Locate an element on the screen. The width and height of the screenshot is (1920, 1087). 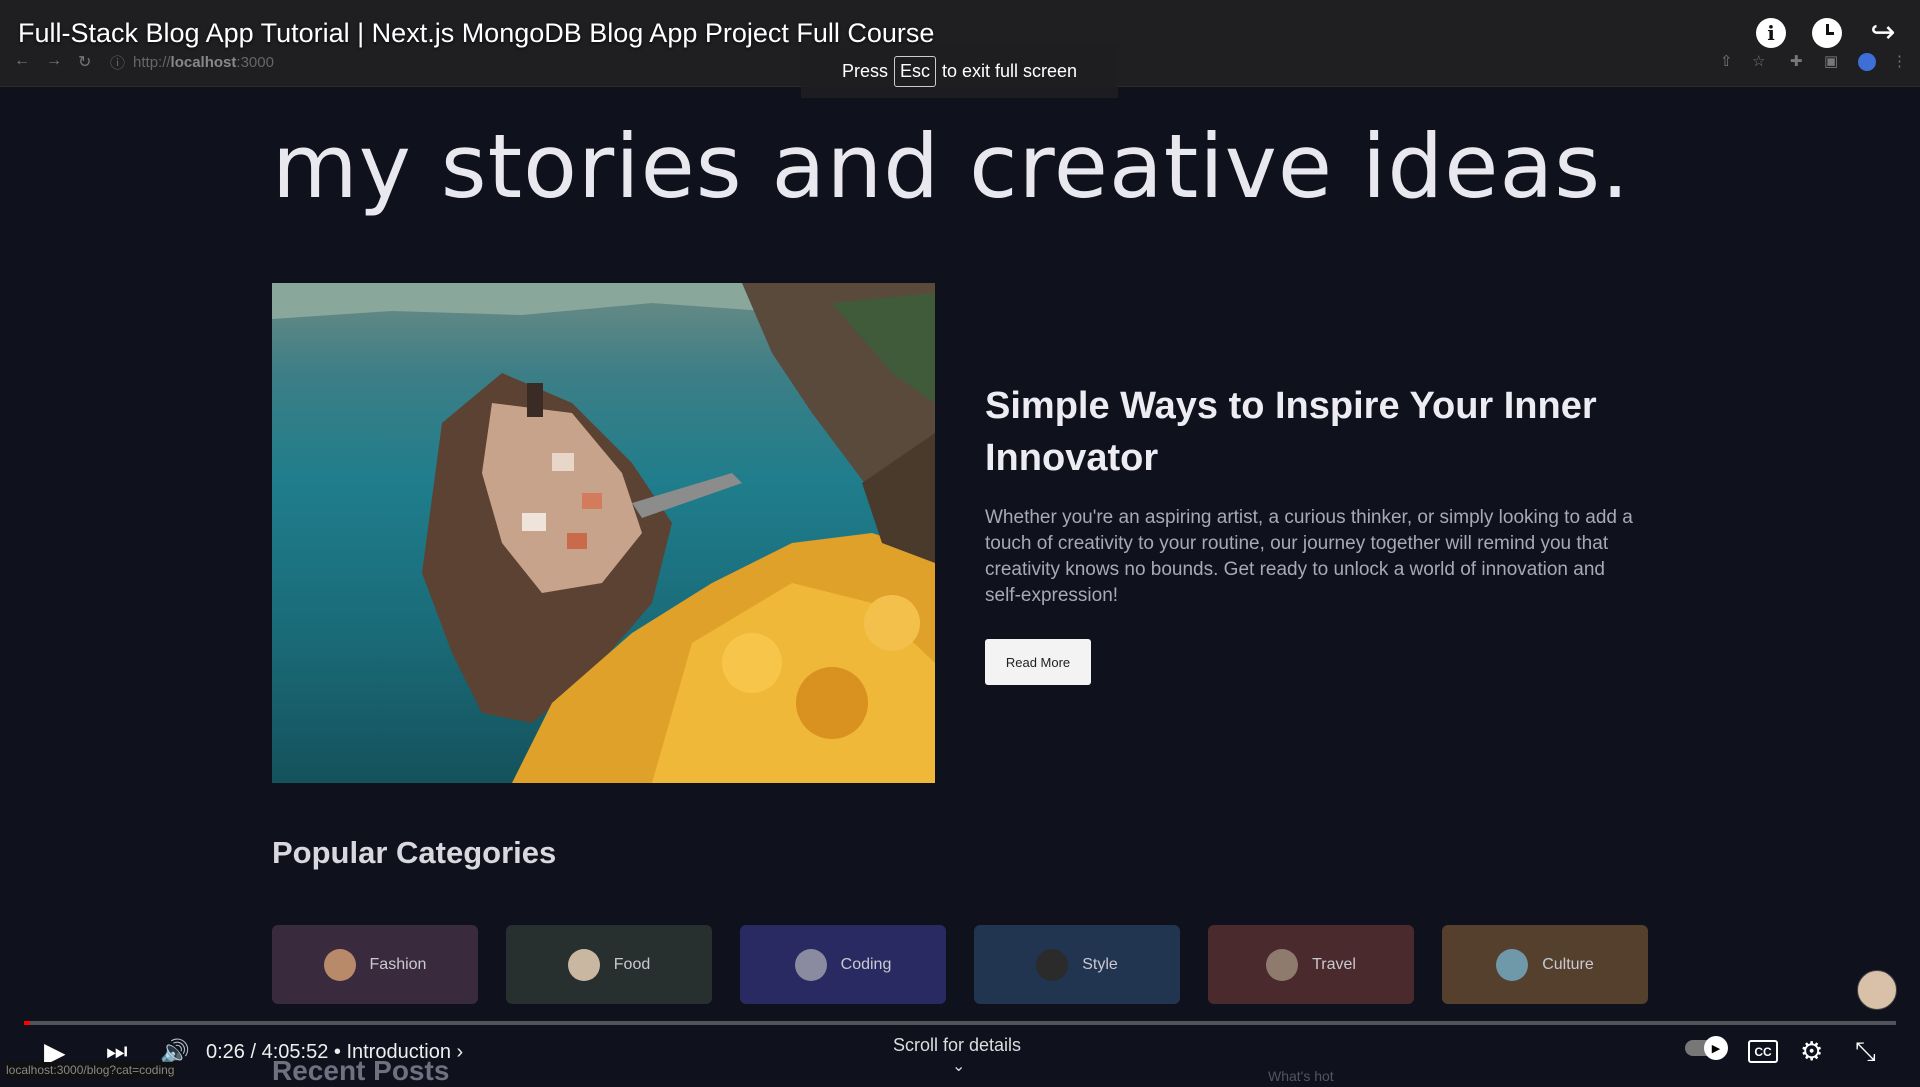
player-top-actions: i ↪ is located at coordinates (1827, 33).